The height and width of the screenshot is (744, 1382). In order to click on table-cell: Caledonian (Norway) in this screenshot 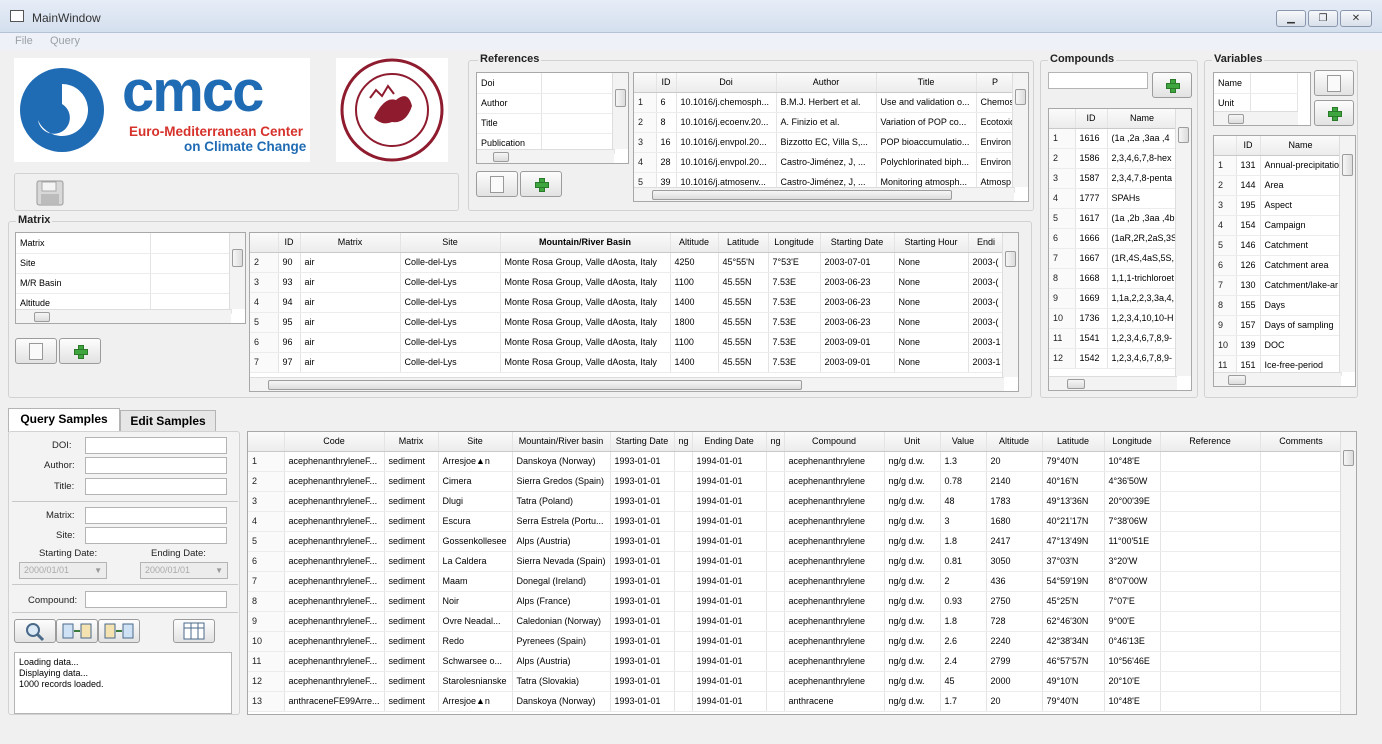, I will do `click(561, 621)`.